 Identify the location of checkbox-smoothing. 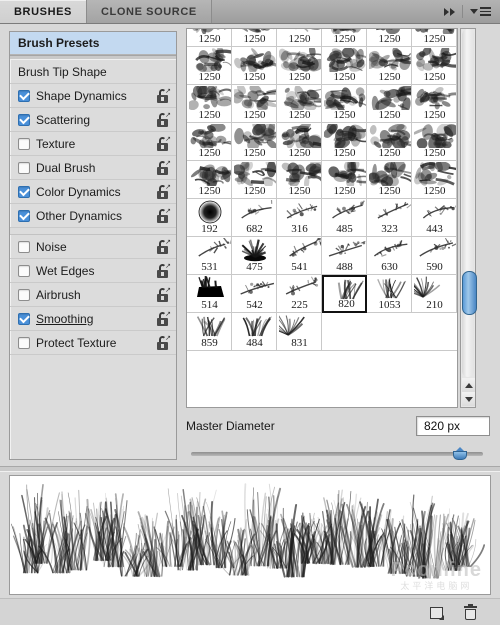
(24, 319).